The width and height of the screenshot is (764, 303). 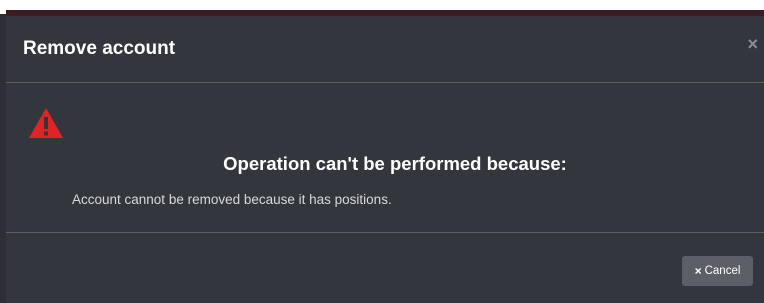 What do you see at coordinates (46, 123) in the screenshot?
I see `warning-triangle-icon` at bounding box center [46, 123].